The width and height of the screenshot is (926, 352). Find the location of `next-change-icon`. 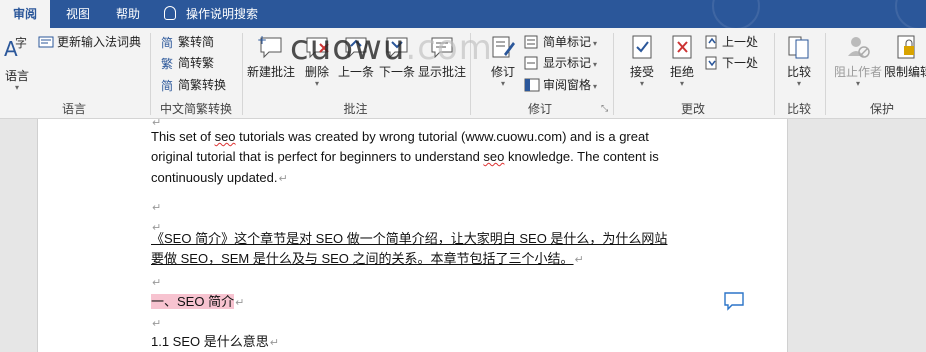

next-change-icon is located at coordinates (711, 63).